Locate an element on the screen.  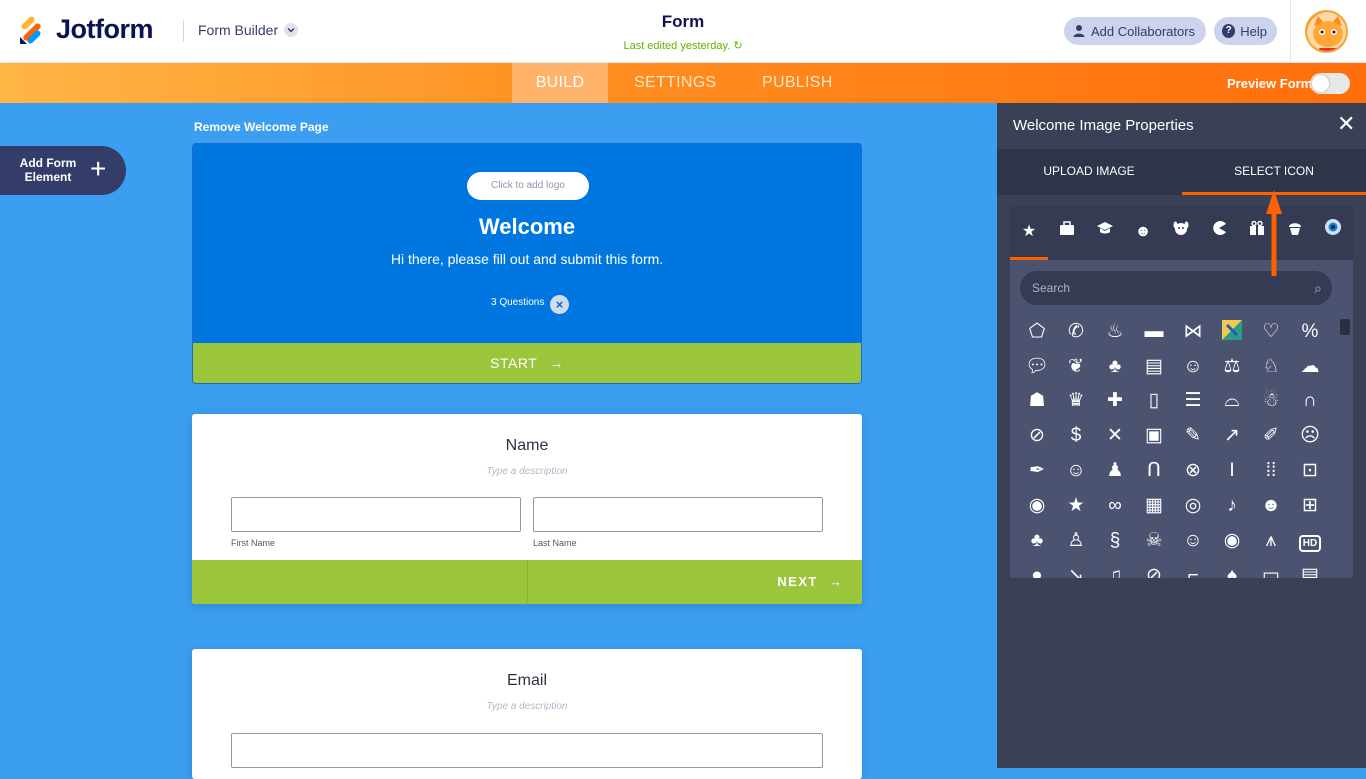
angel-icon: ☺ is located at coordinates (1193, 367).